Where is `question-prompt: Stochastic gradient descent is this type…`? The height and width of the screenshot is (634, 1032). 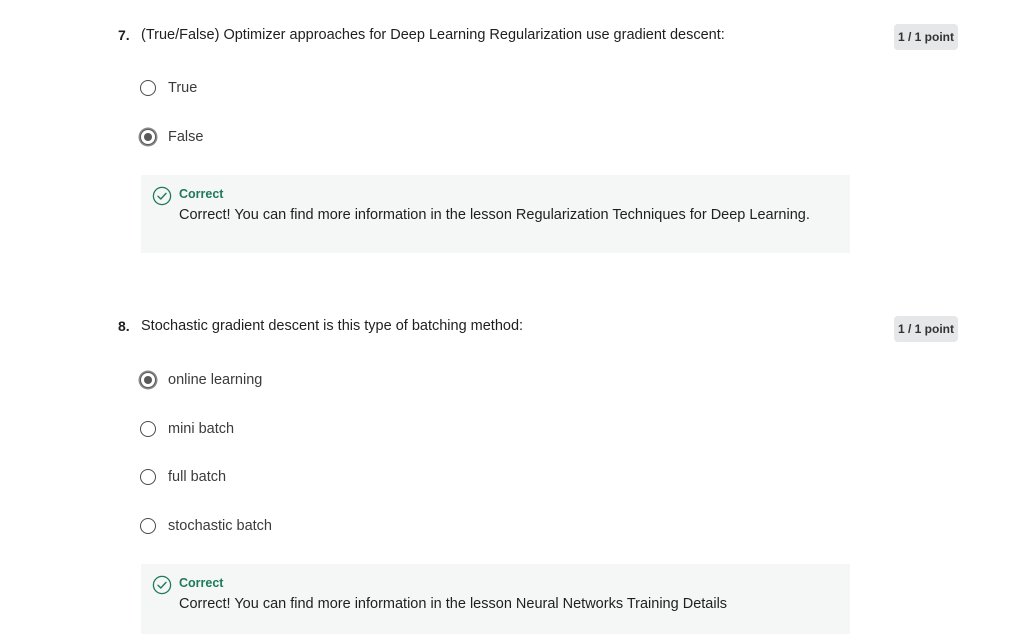
question-prompt: Stochastic gradient descent is this type… is located at coordinates (332, 326).